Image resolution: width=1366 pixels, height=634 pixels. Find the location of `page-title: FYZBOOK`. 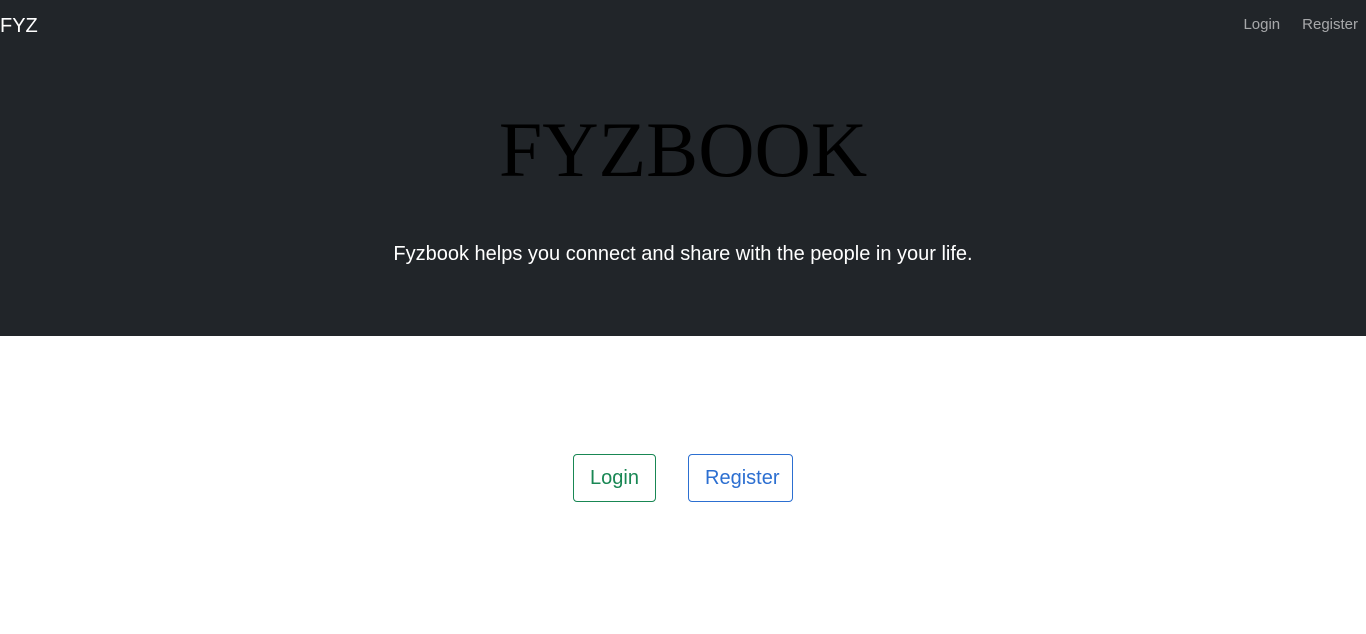

page-title: FYZBOOK is located at coordinates (683, 149).